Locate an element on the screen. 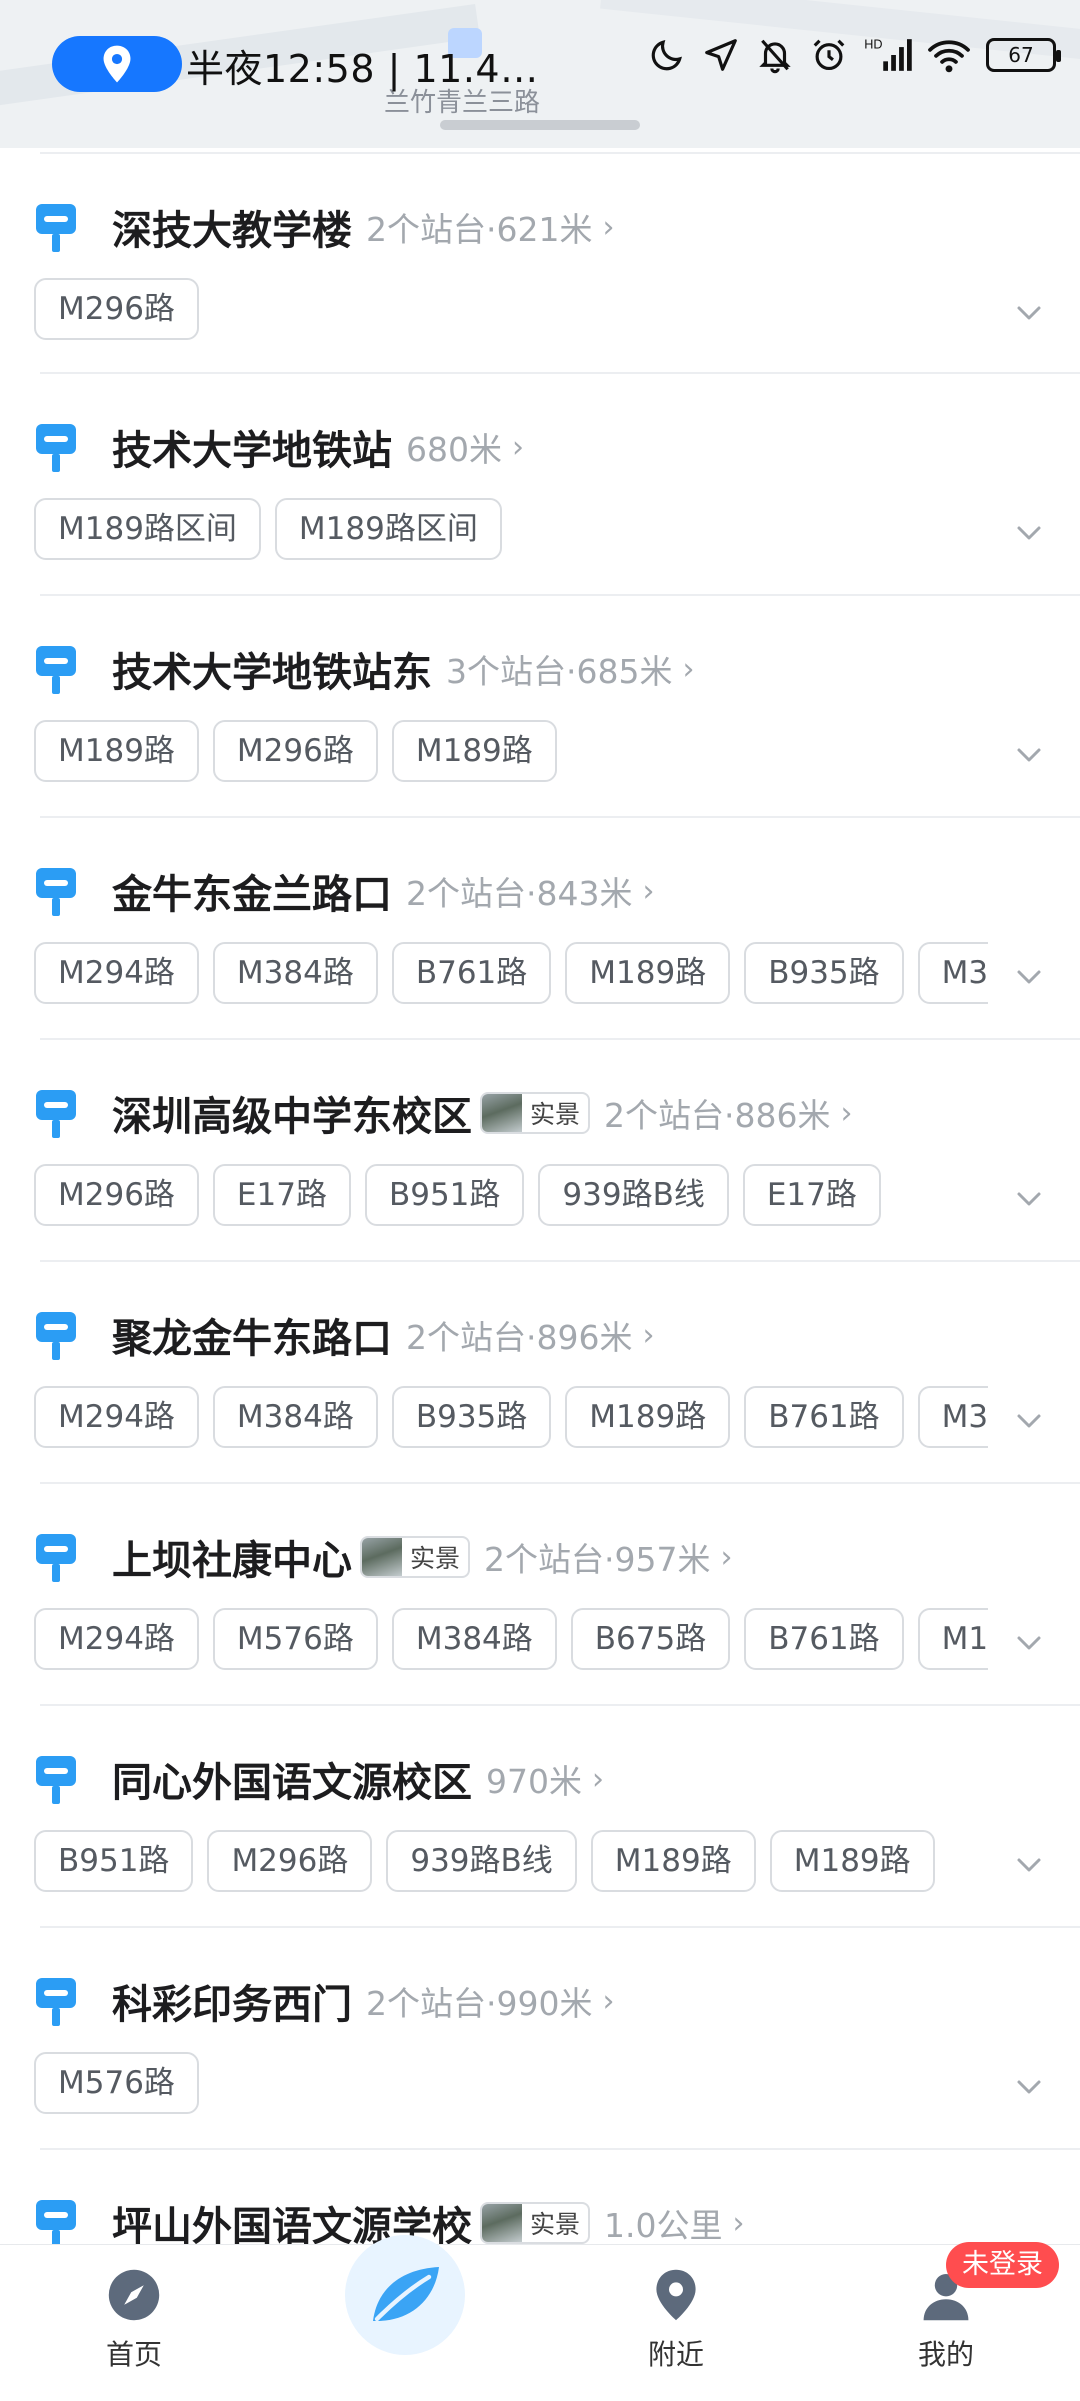  stop-header: 科彩印务西门 2个站台·990米 › is located at coordinates (363, 2001).